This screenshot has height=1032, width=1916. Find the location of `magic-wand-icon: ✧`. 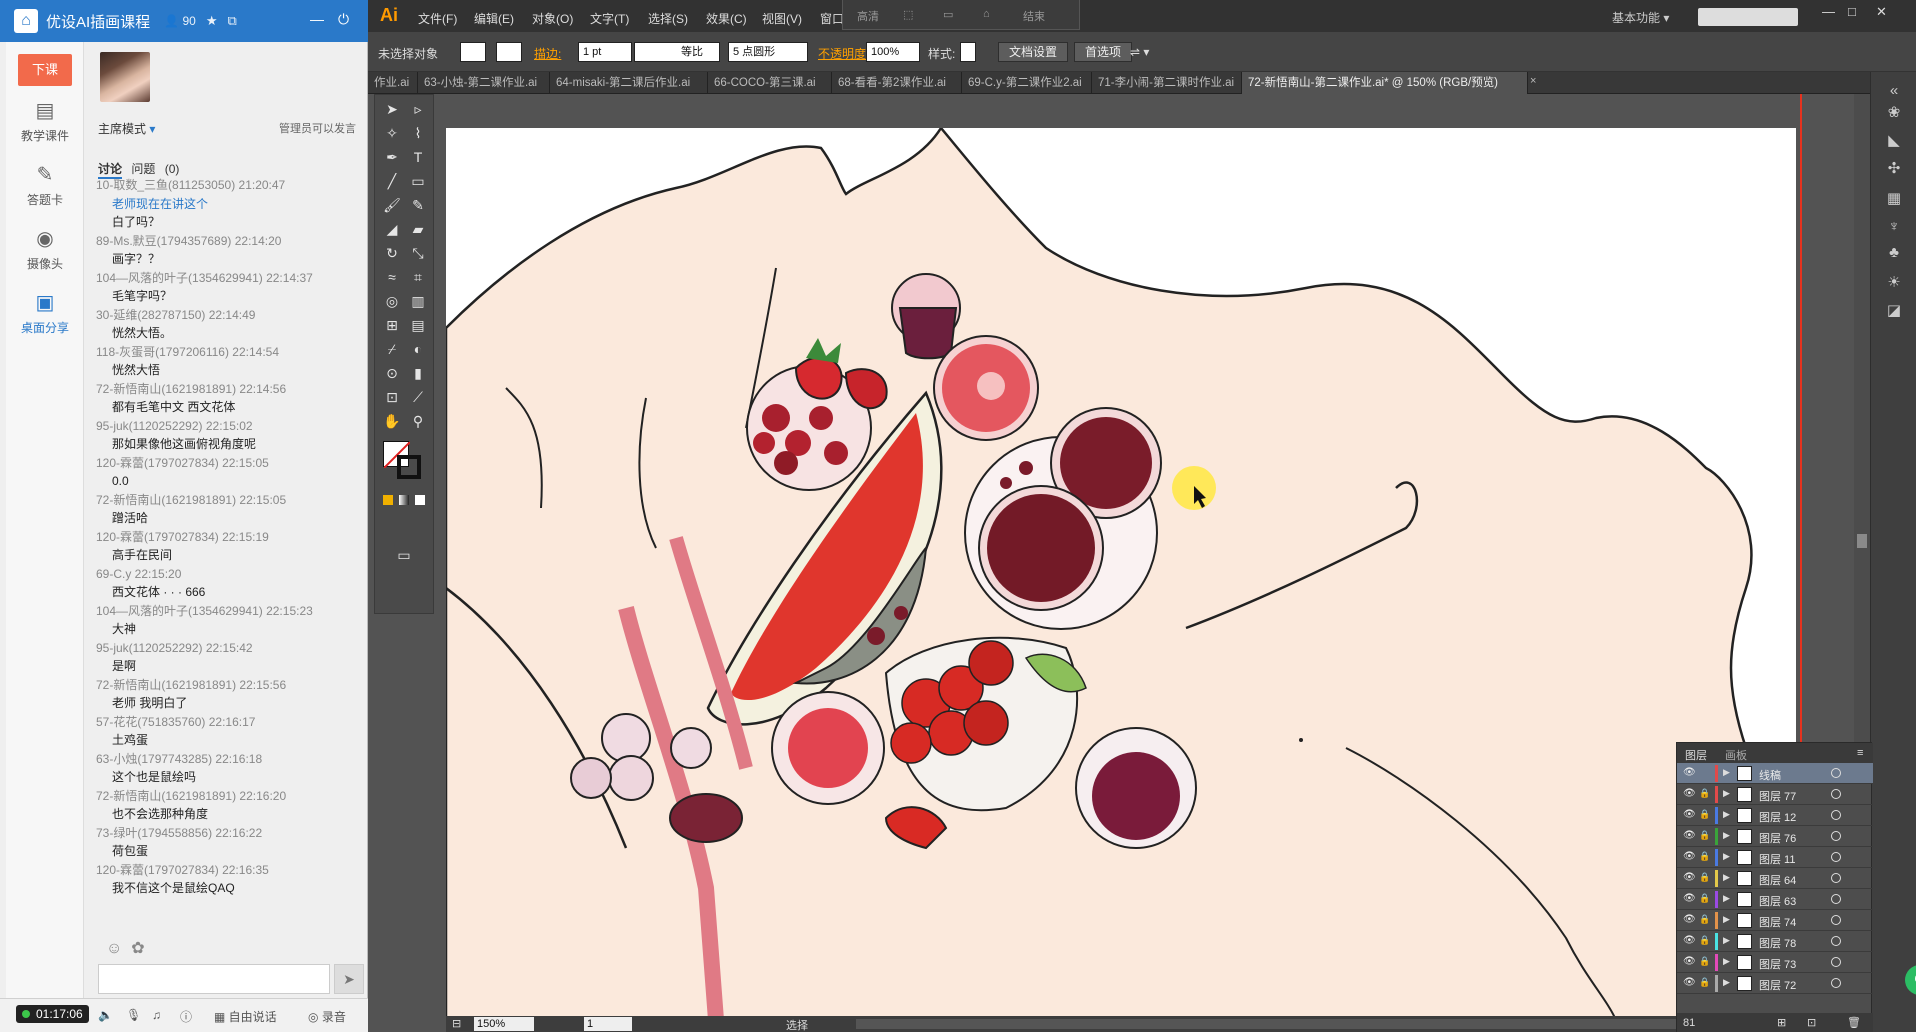

magic-wand-icon: ✧ is located at coordinates (392, 133).